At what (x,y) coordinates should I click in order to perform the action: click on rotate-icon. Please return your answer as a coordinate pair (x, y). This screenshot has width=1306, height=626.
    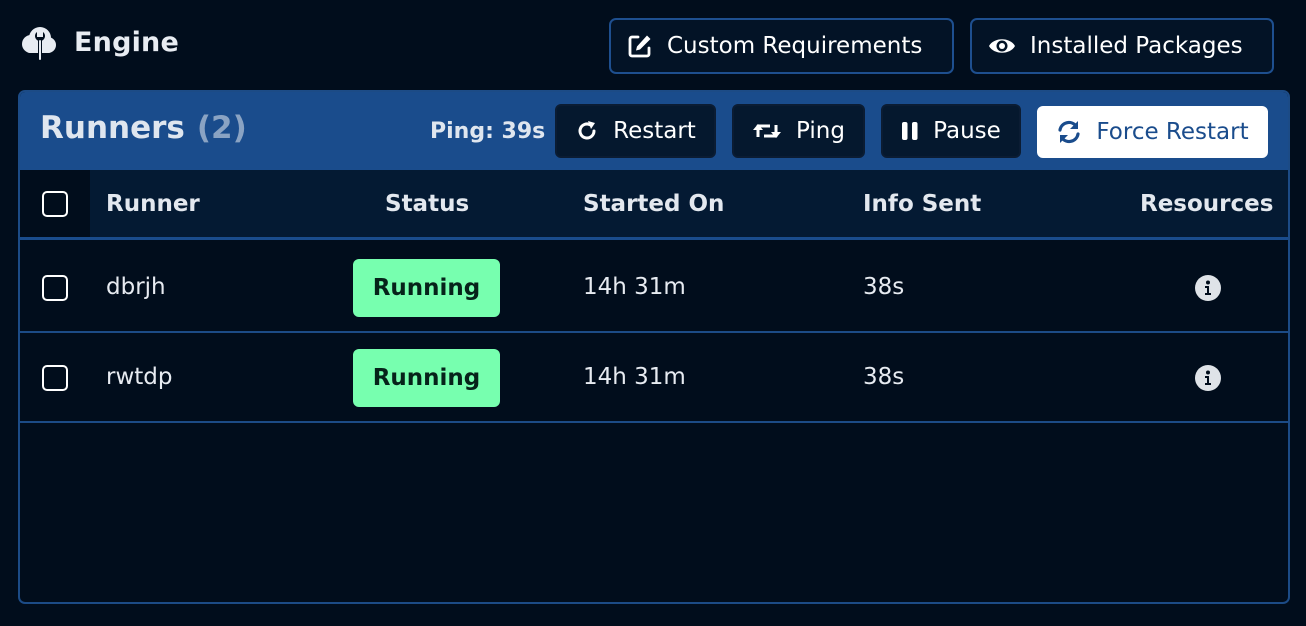
    Looking at the image, I should click on (587, 131).